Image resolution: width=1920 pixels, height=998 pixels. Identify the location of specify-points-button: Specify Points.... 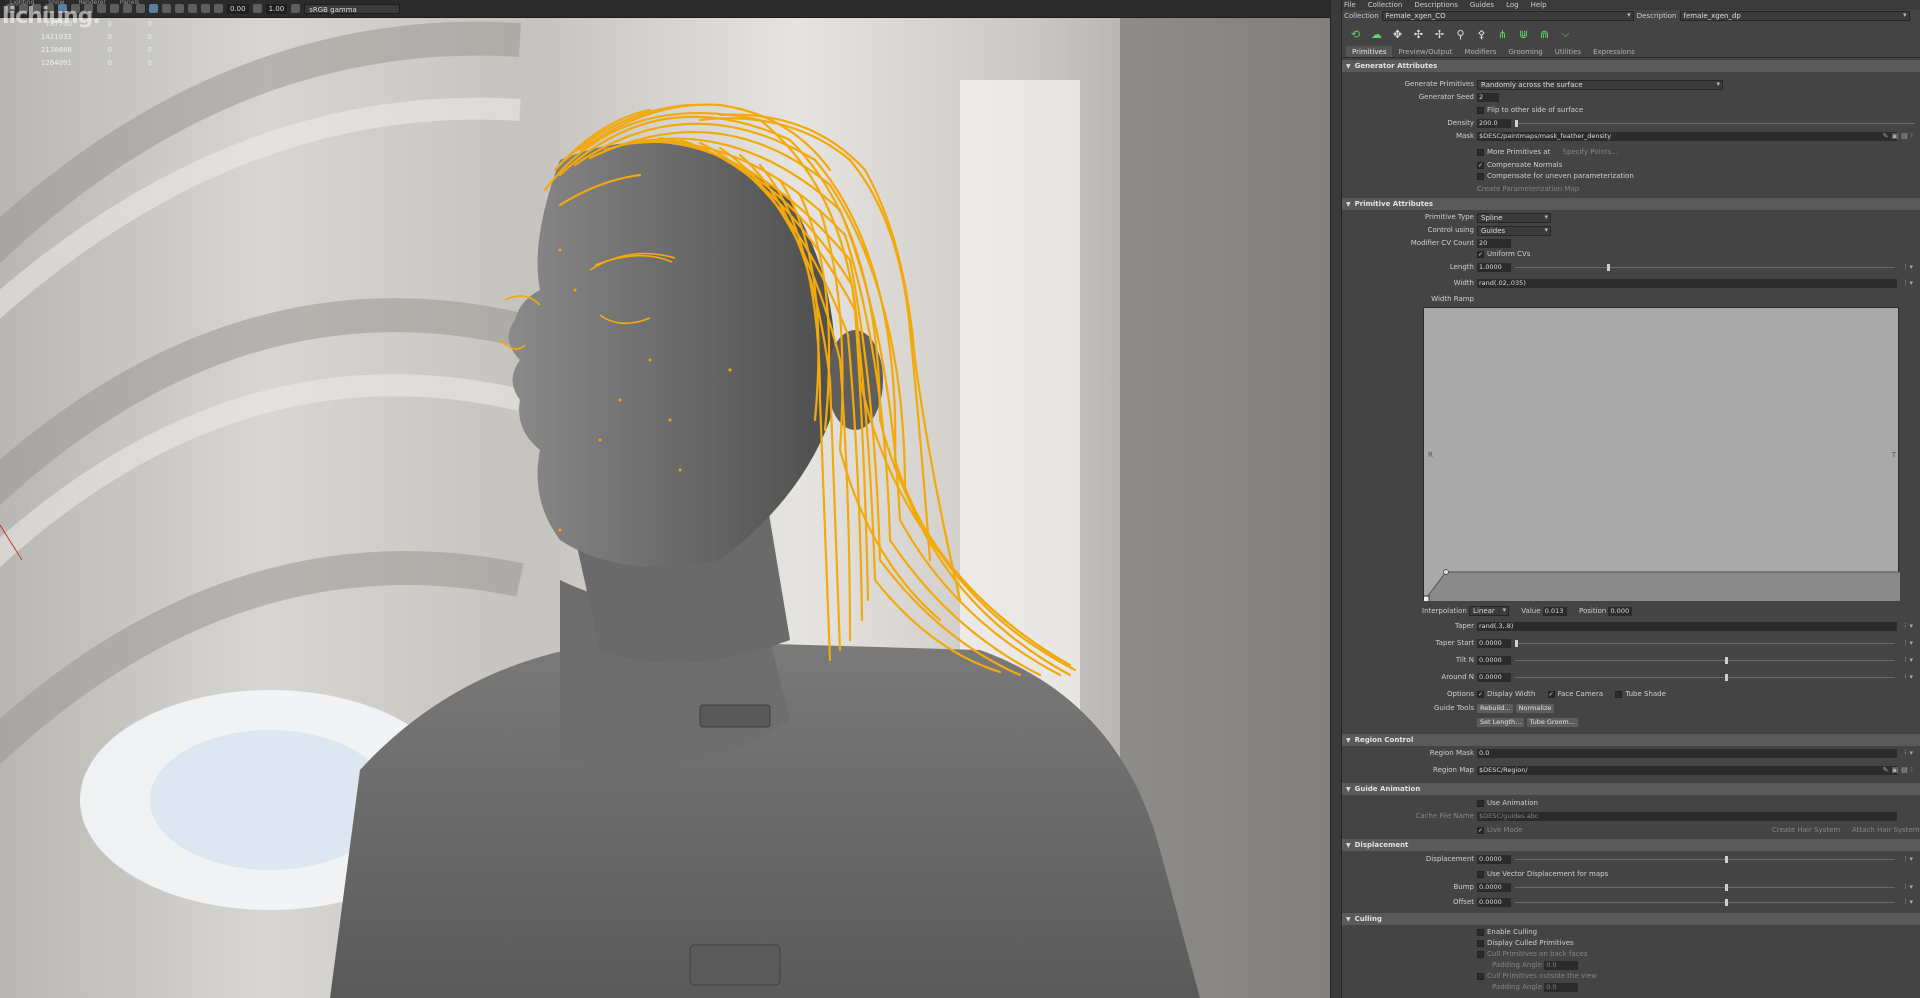
(1590, 152).